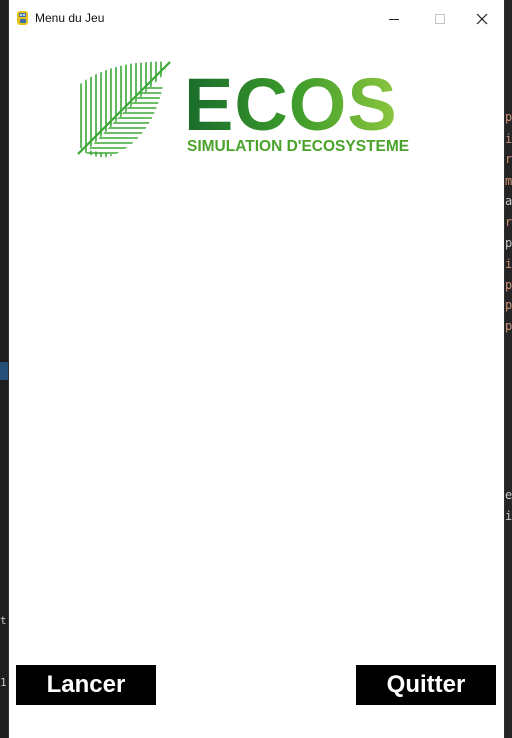 The height and width of the screenshot is (738, 512). What do you see at coordinates (3, 620) in the screenshot?
I see `background-code-char: t` at bounding box center [3, 620].